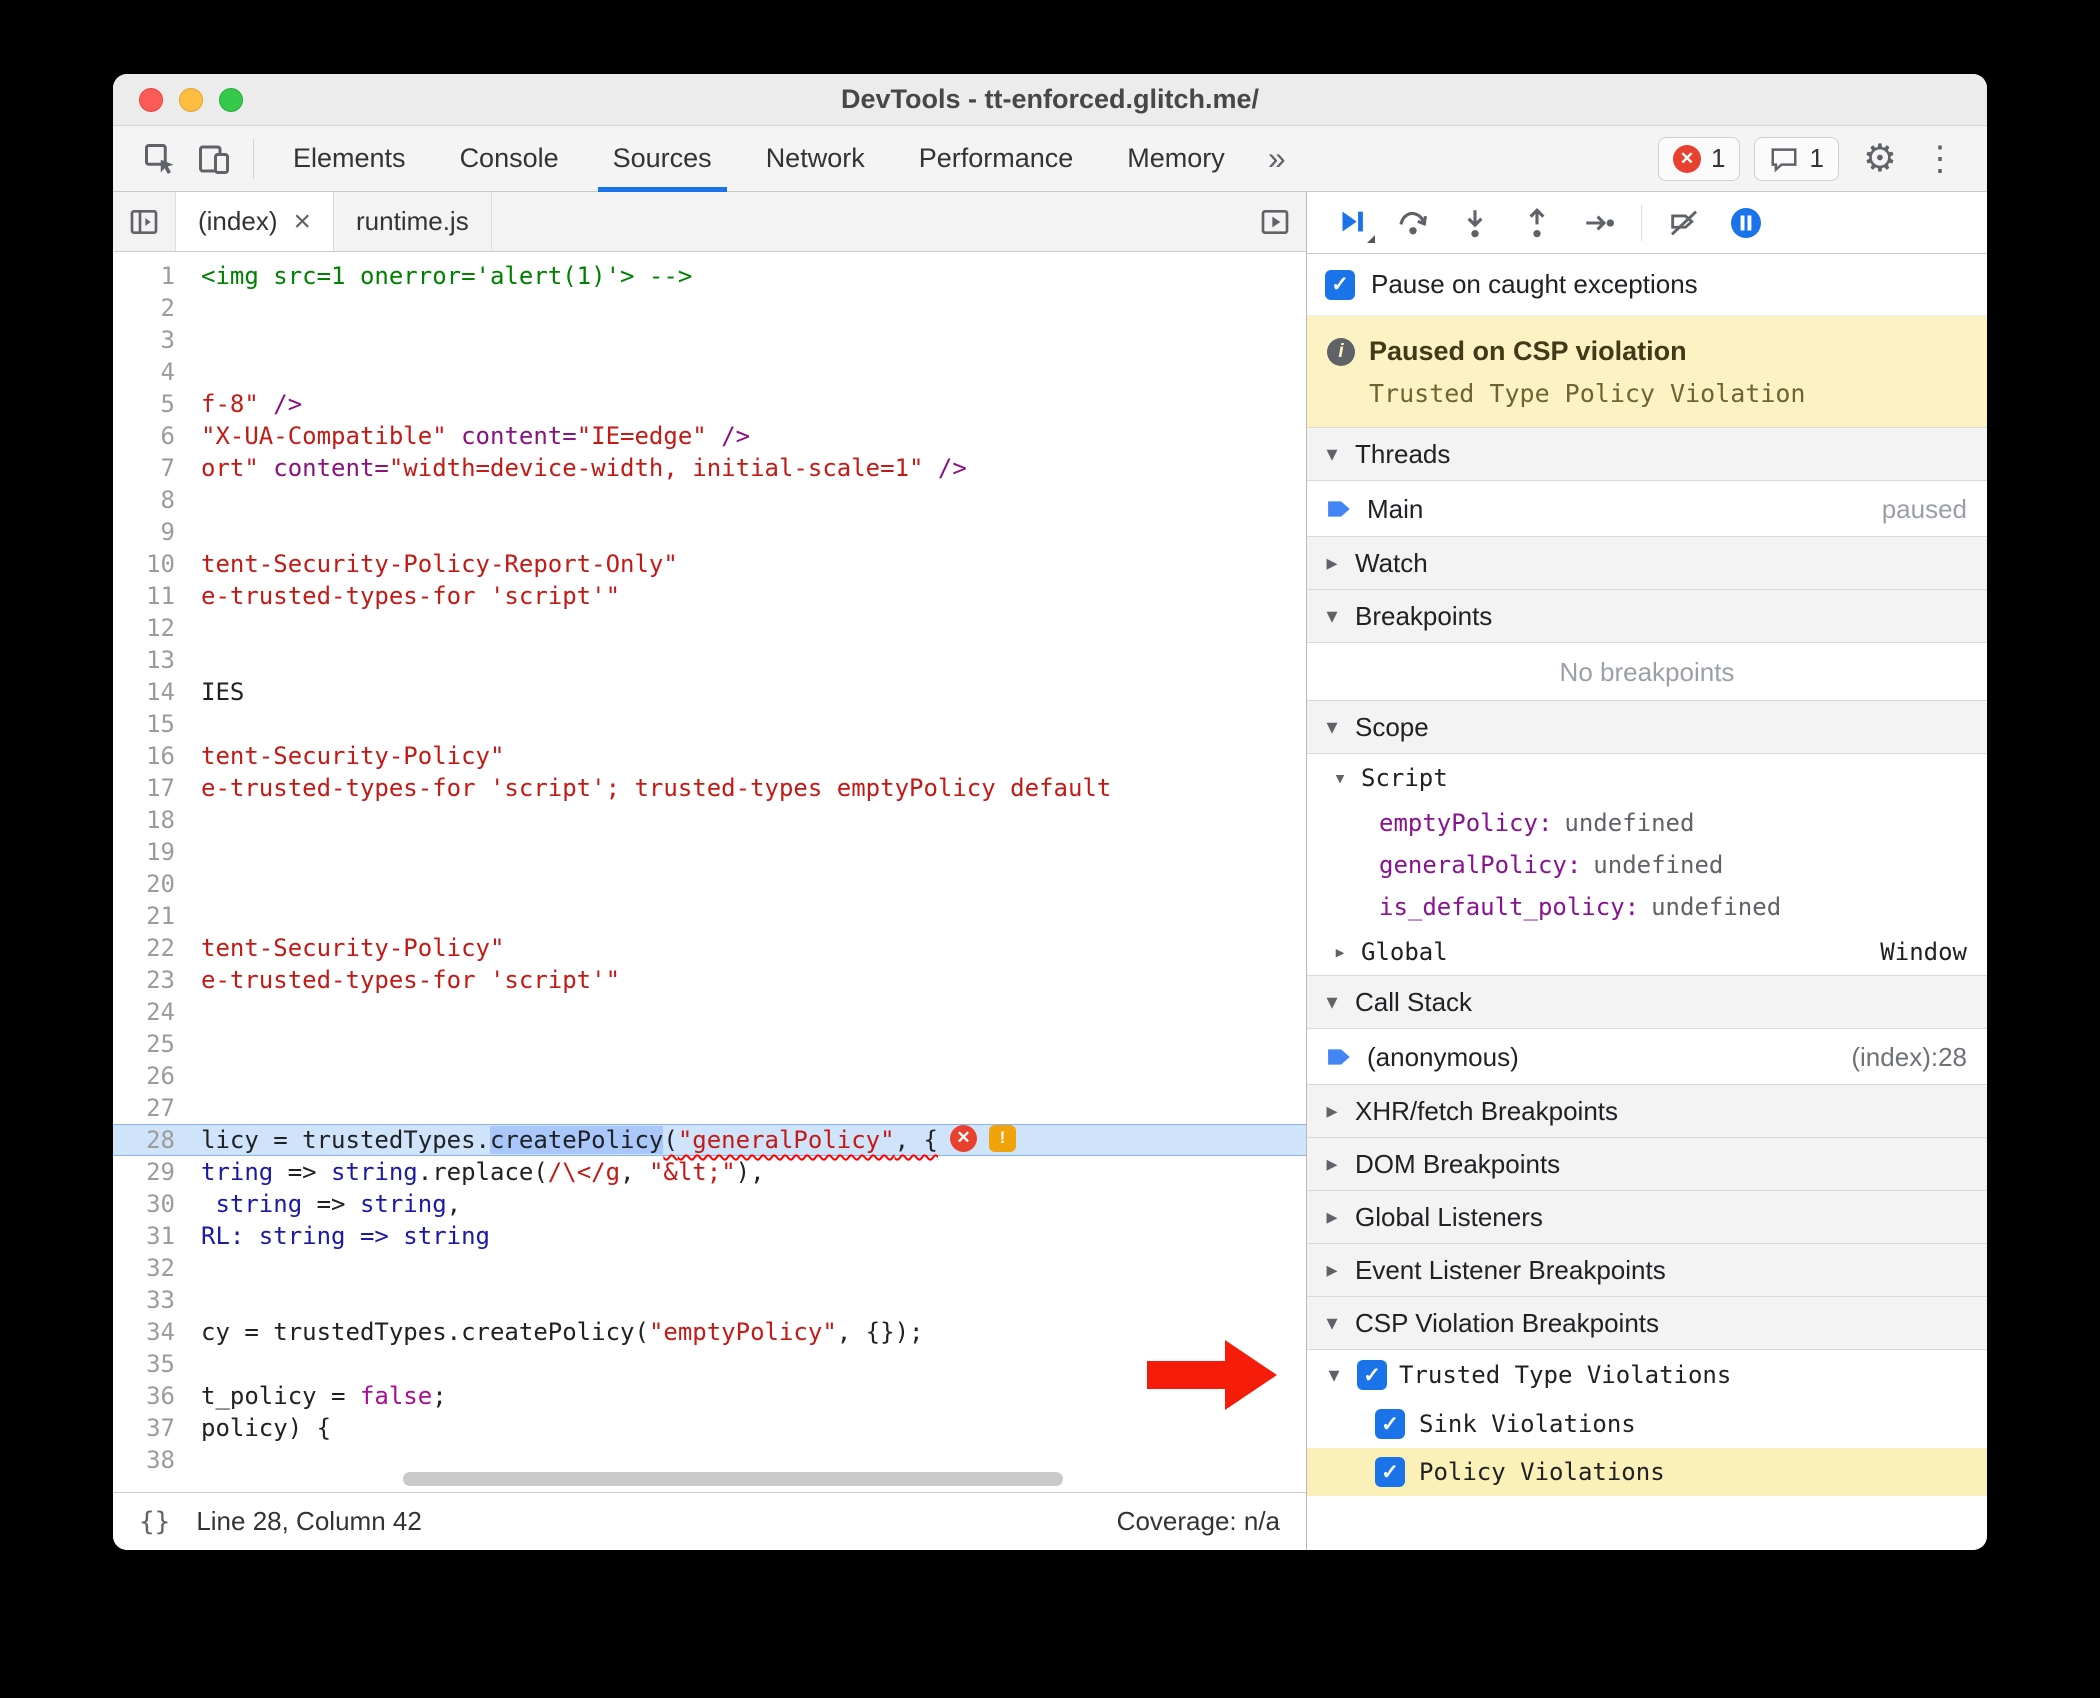  I want to click on tab-elements: Elements, so click(349, 159).